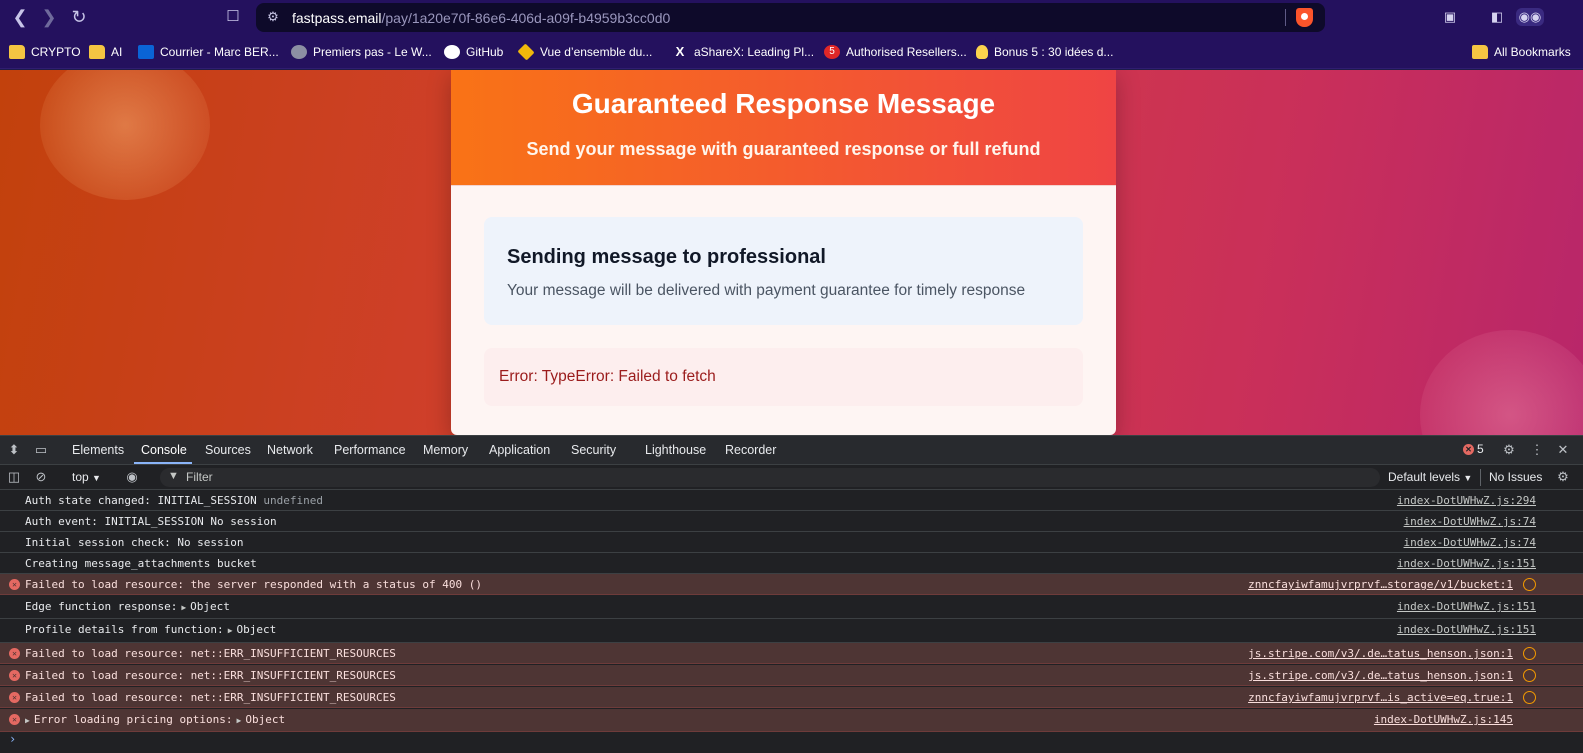 The width and height of the screenshot is (1583, 753). Describe the element at coordinates (1537, 450) in the screenshot. I see `more-options-icon: ⋮` at that location.